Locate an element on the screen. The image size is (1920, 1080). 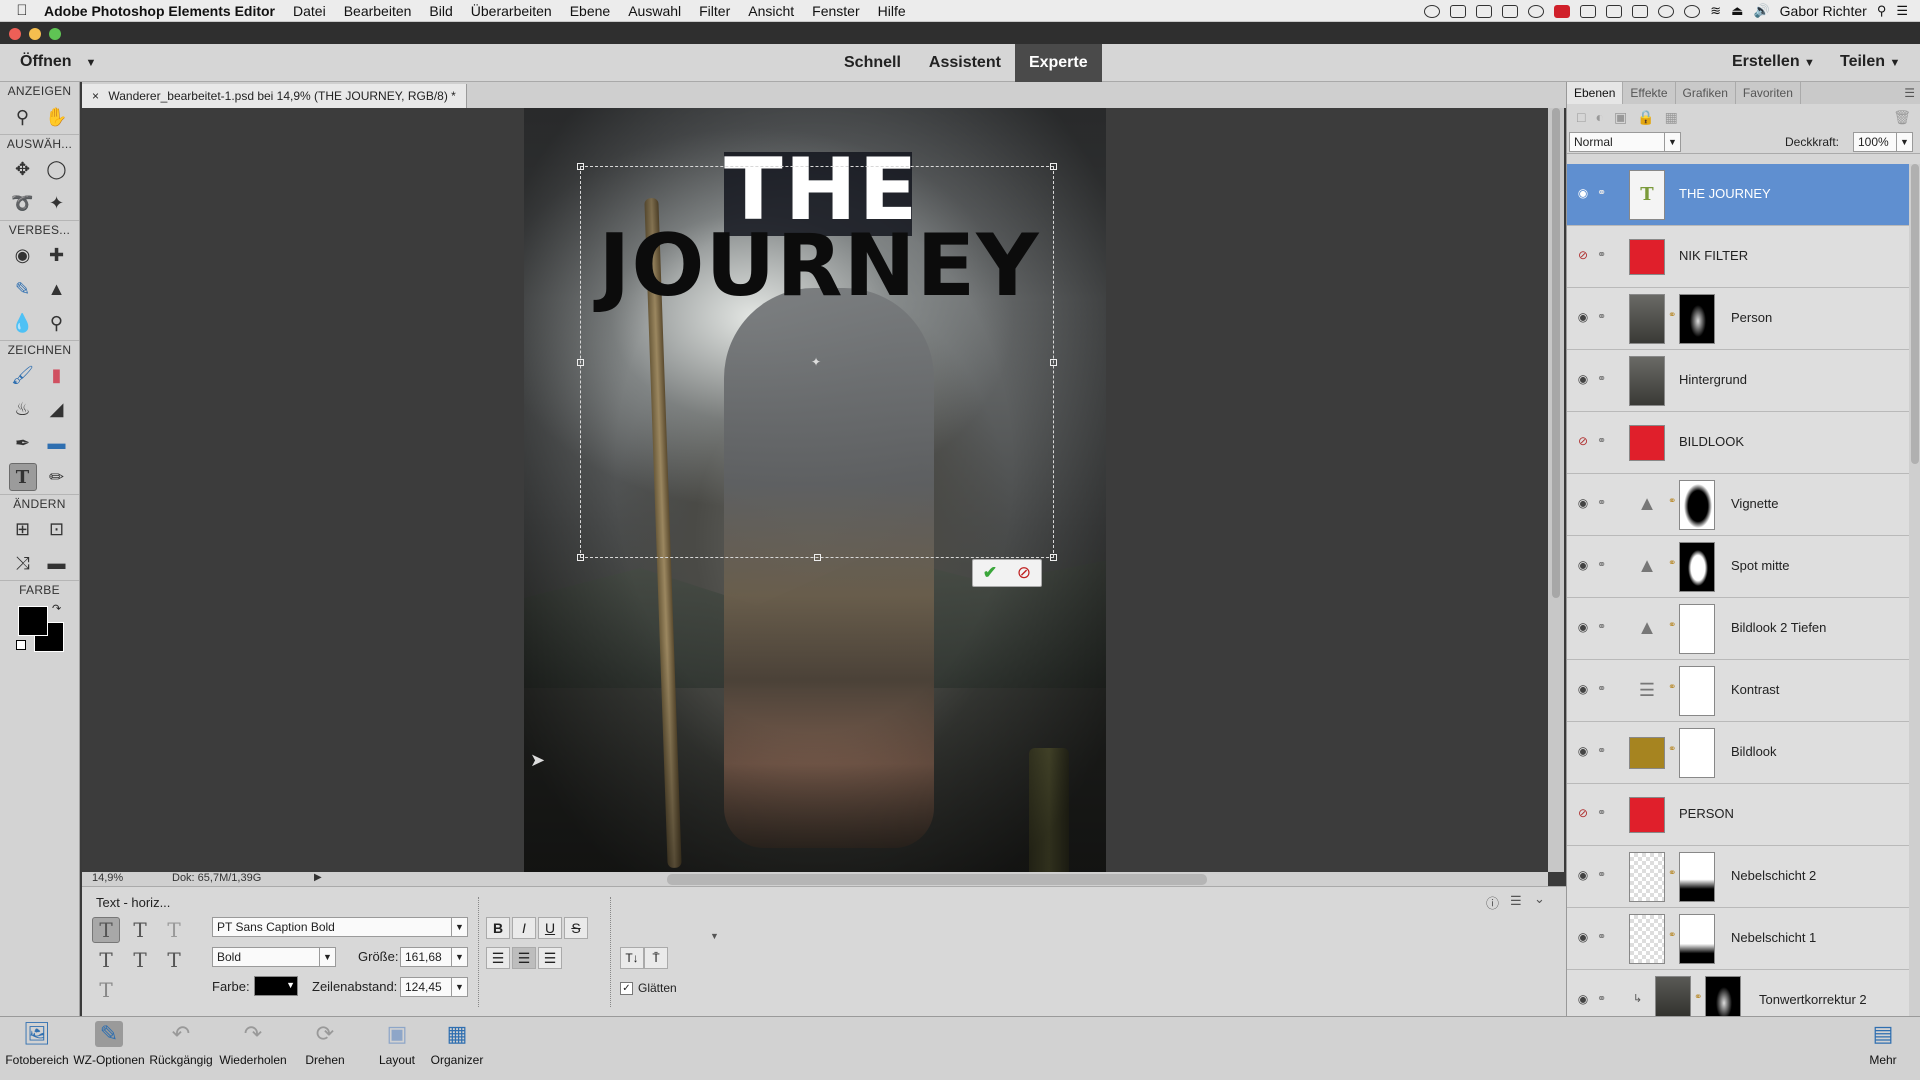
layers-scrollbar is located at coordinates (1914, 590).